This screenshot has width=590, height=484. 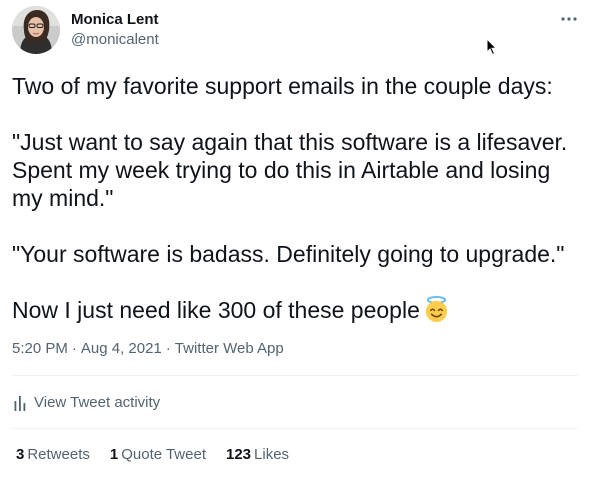 I want to click on more-options-button, so click(x=569, y=19).